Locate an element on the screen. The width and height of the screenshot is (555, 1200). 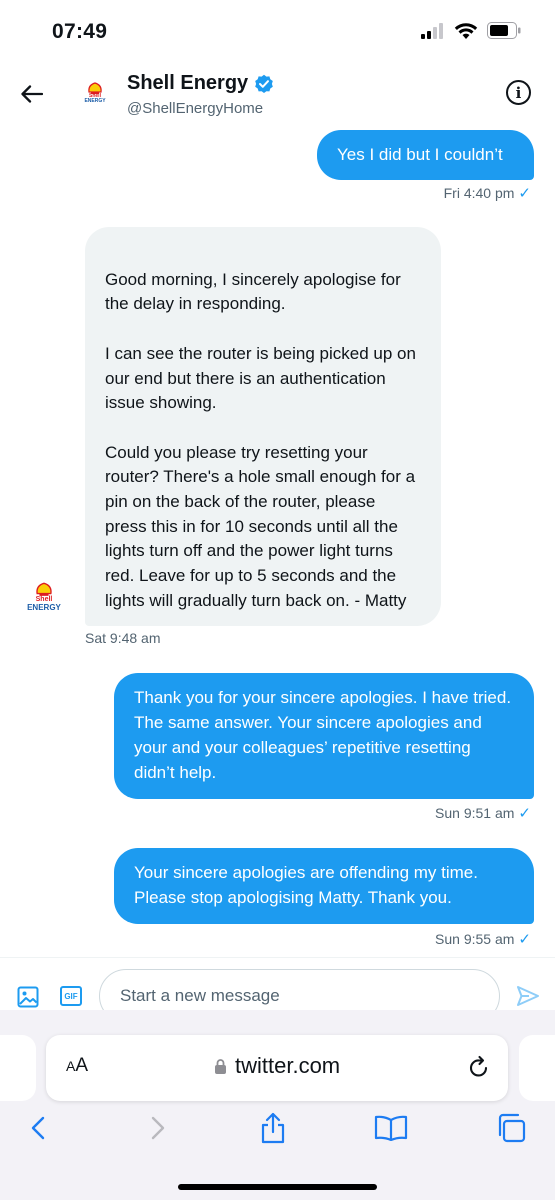
back-button is located at coordinates (32, 94).